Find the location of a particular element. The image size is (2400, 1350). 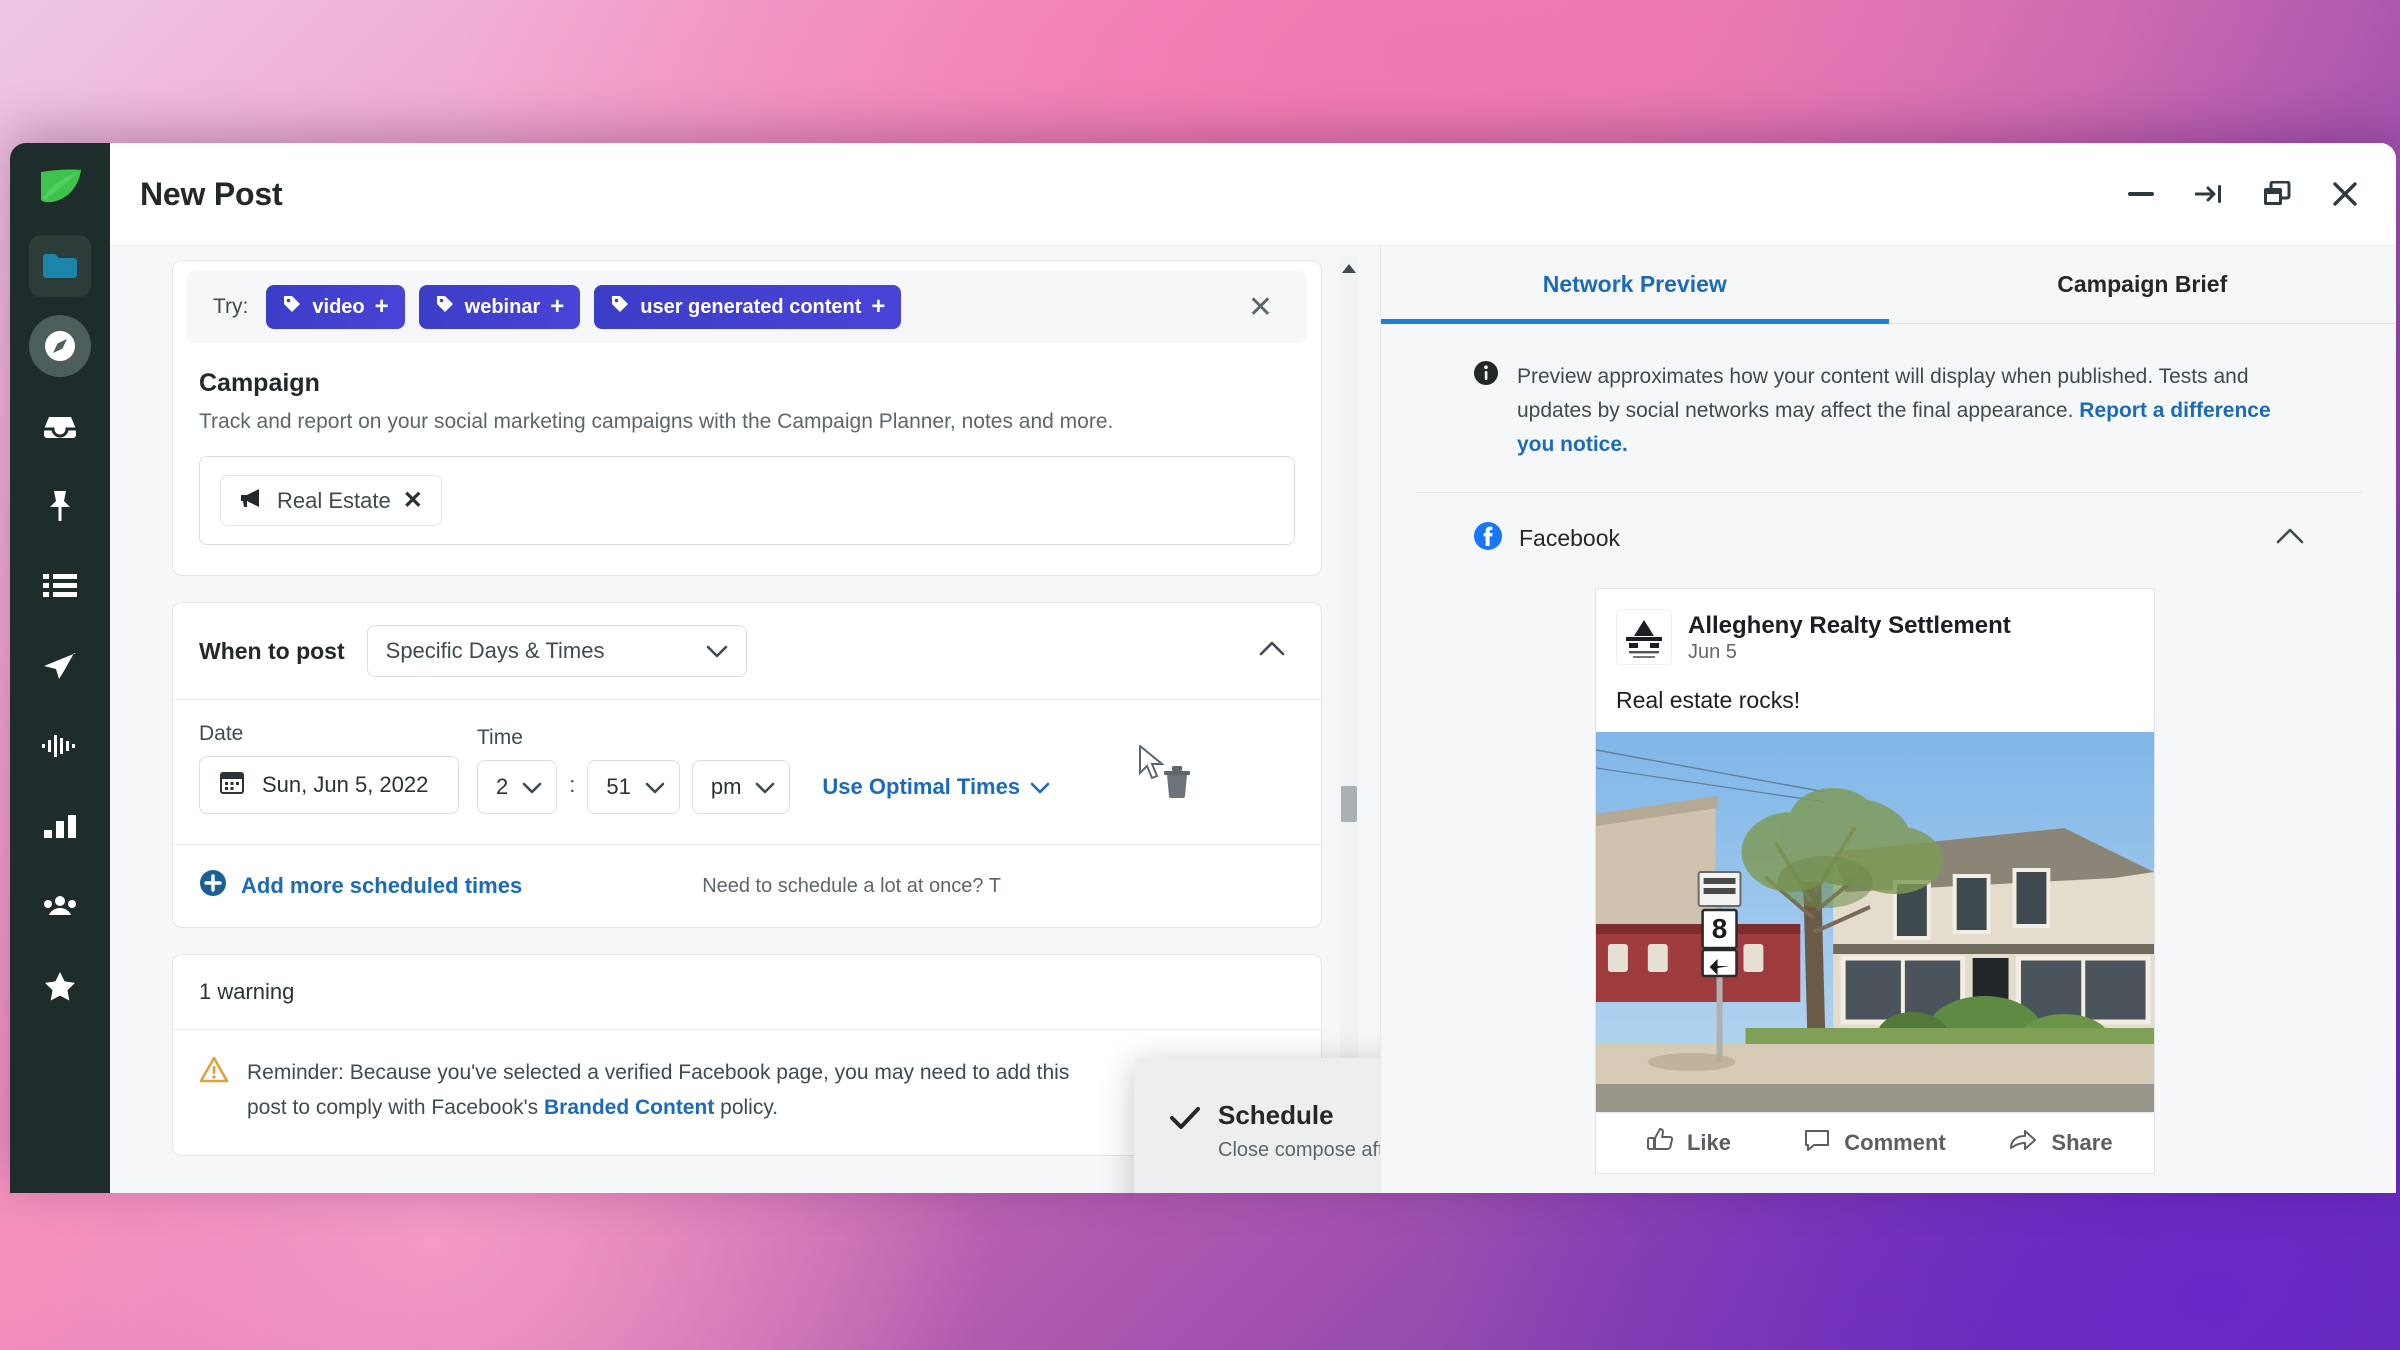

sidebar-item-favorites is located at coordinates (60, 986).